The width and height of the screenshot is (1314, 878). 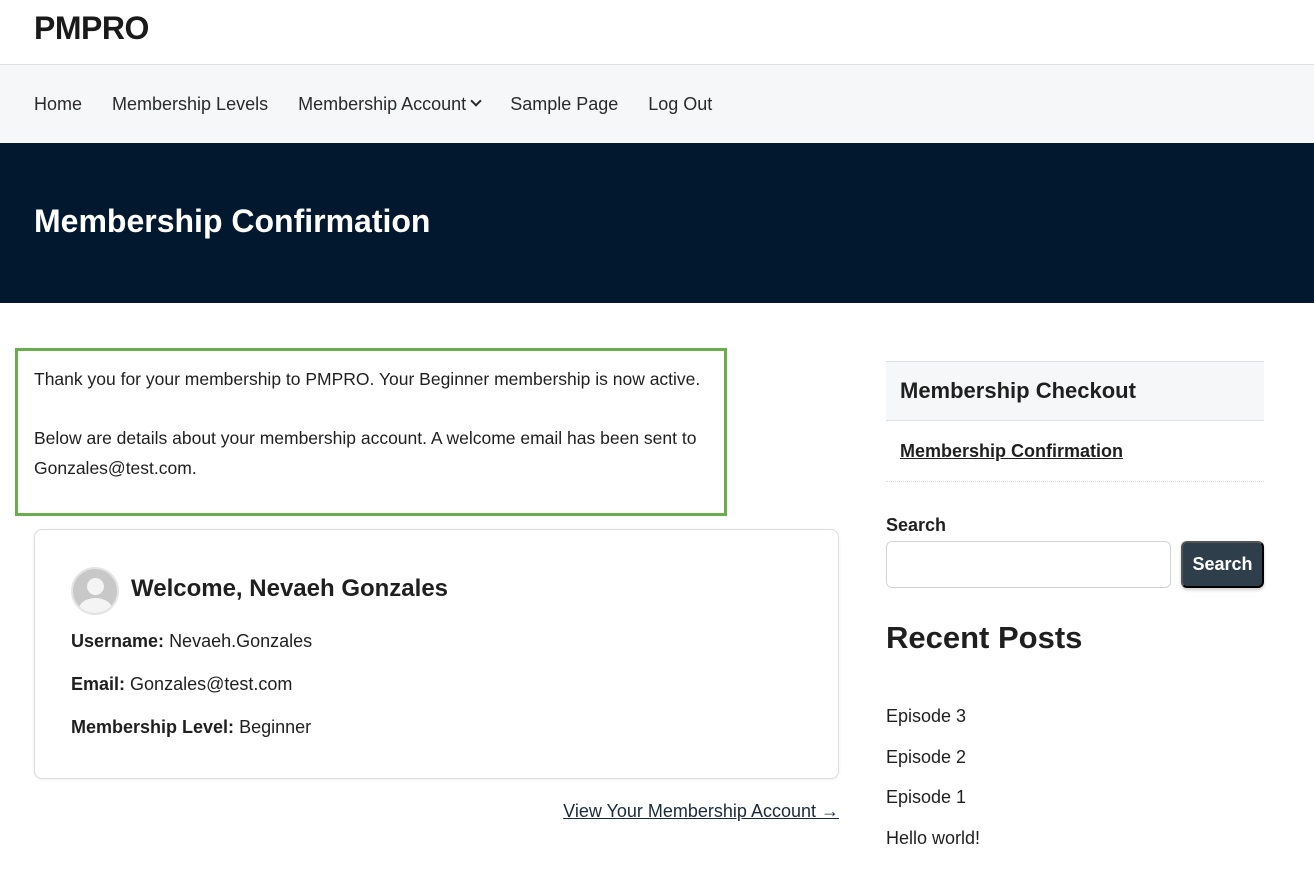 I want to click on membership-level-value: Beginner, so click(x=275, y=727).